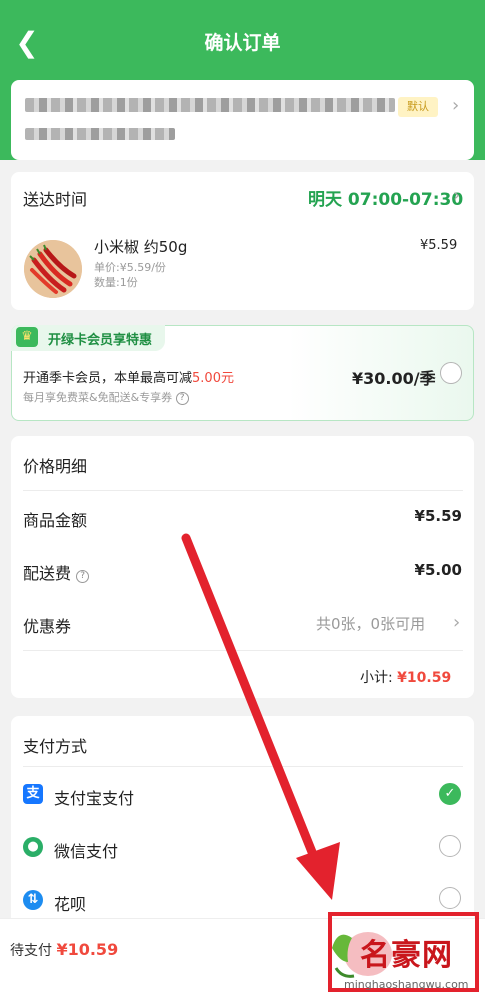 This screenshot has width=485, height=1000. What do you see at coordinates (406, 984) in the screenshot?
I see `watermark-url: minghaoshangwu.com` at bounding box center [406, 984].